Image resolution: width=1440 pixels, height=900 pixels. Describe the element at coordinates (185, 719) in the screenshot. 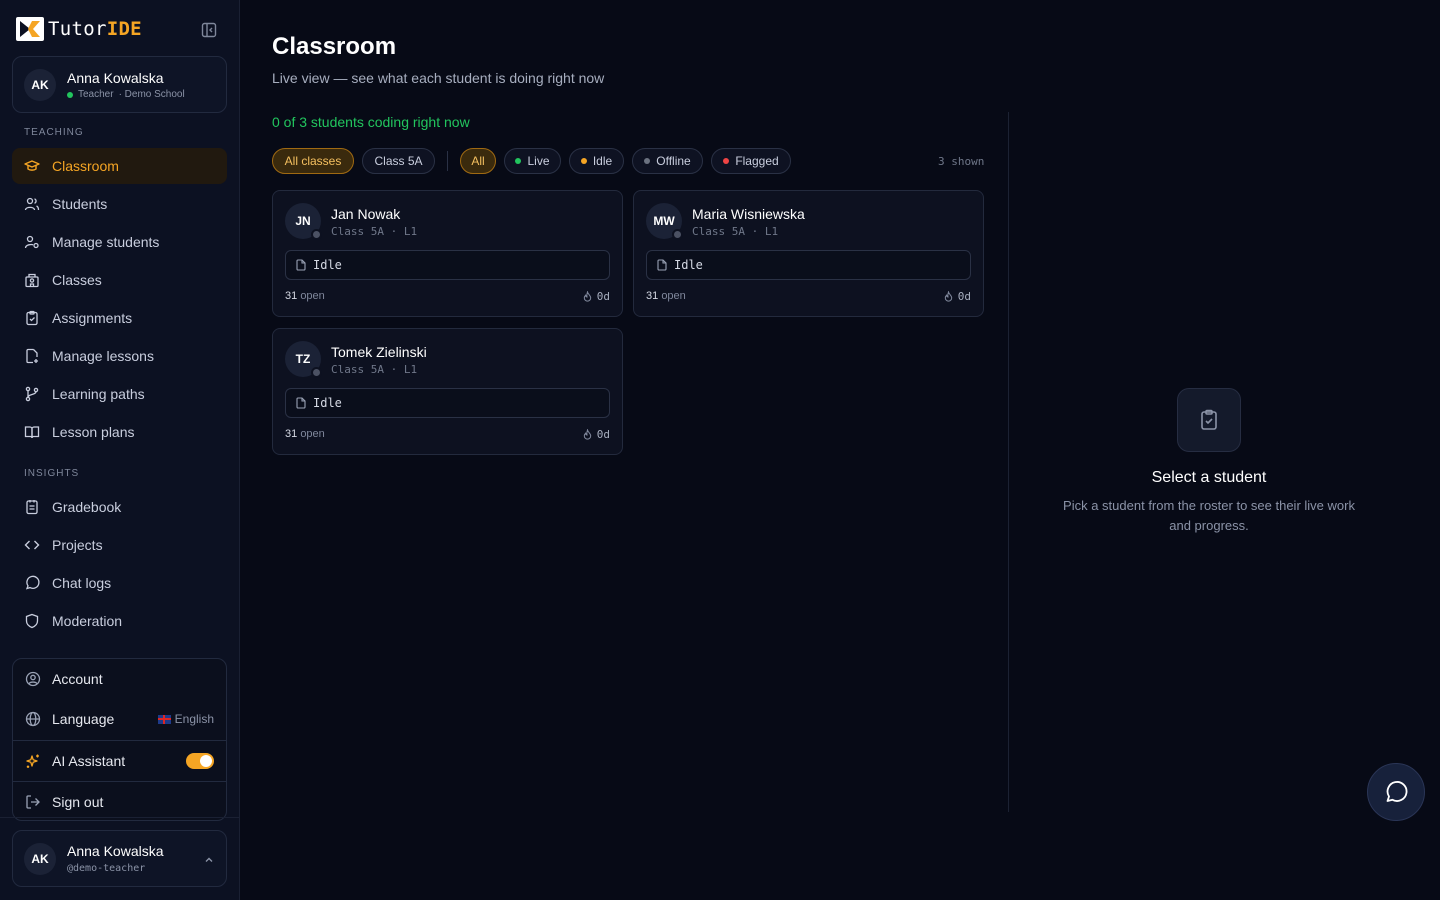

I see `language-value: English` at that location.